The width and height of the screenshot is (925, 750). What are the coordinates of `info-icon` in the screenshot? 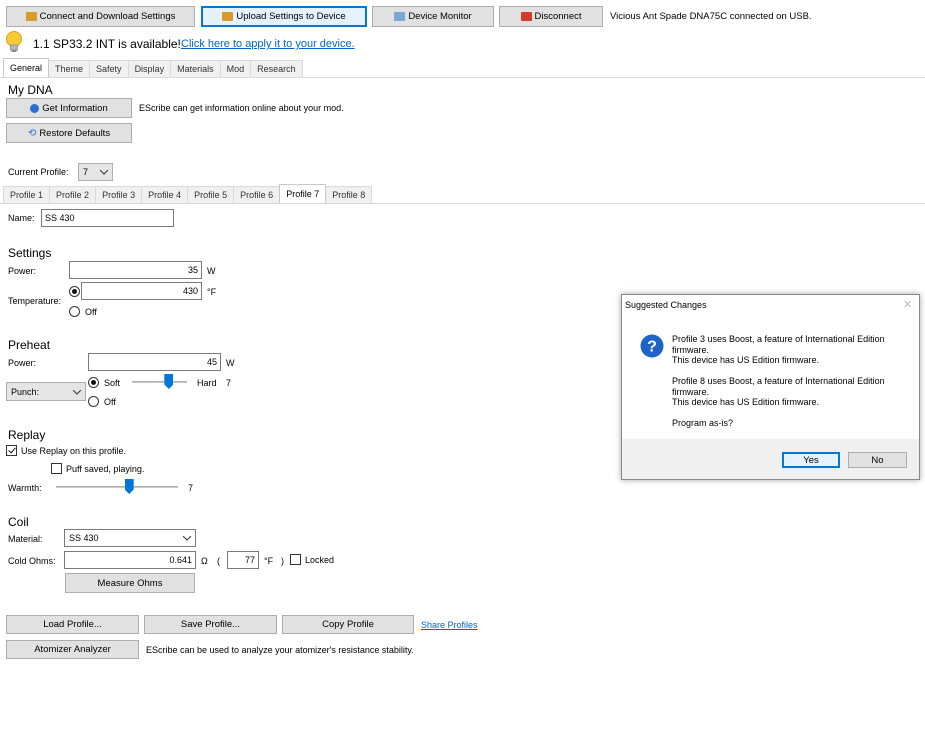 It's located at (35, 108).